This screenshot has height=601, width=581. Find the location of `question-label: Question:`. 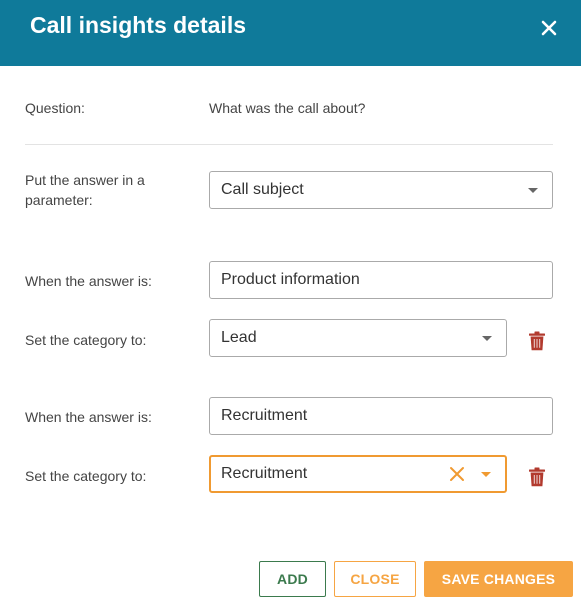

question-label: Question: is located at coordinates (55, 108).